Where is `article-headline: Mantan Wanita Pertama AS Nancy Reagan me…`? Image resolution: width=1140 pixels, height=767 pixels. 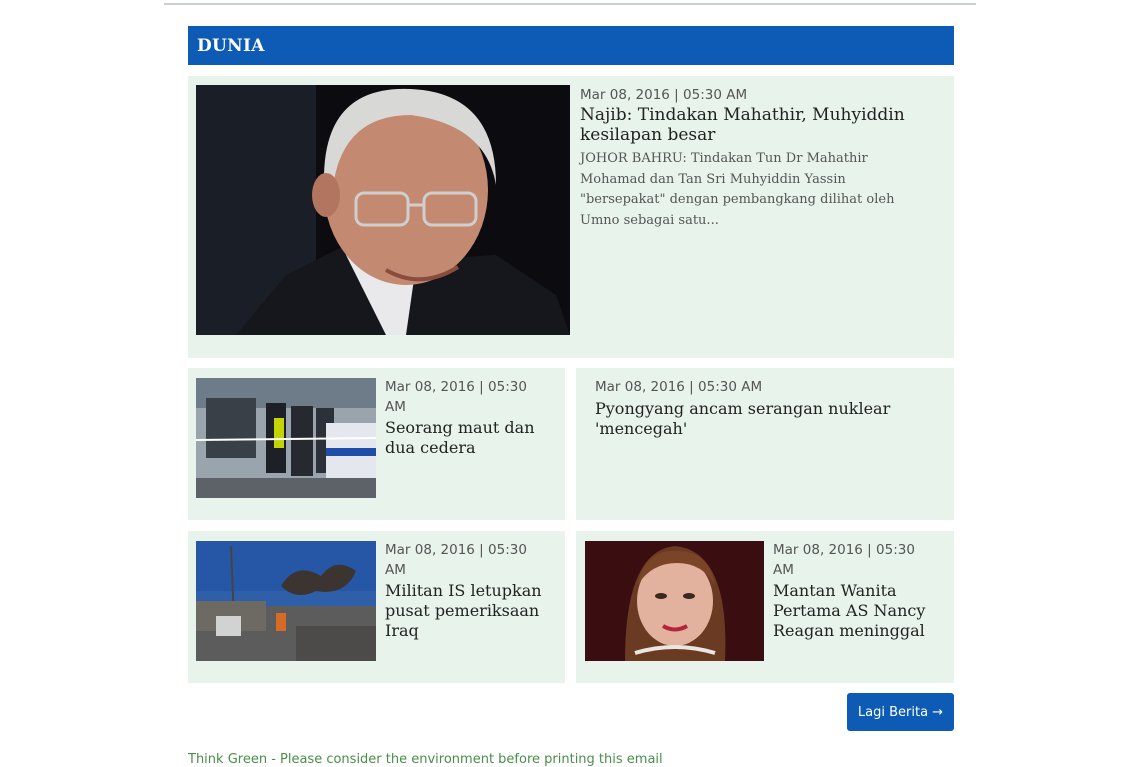
article-headline: Mantan Wanita Pertama AS Nancy Reagan me… is located at coordinates (858, 611).